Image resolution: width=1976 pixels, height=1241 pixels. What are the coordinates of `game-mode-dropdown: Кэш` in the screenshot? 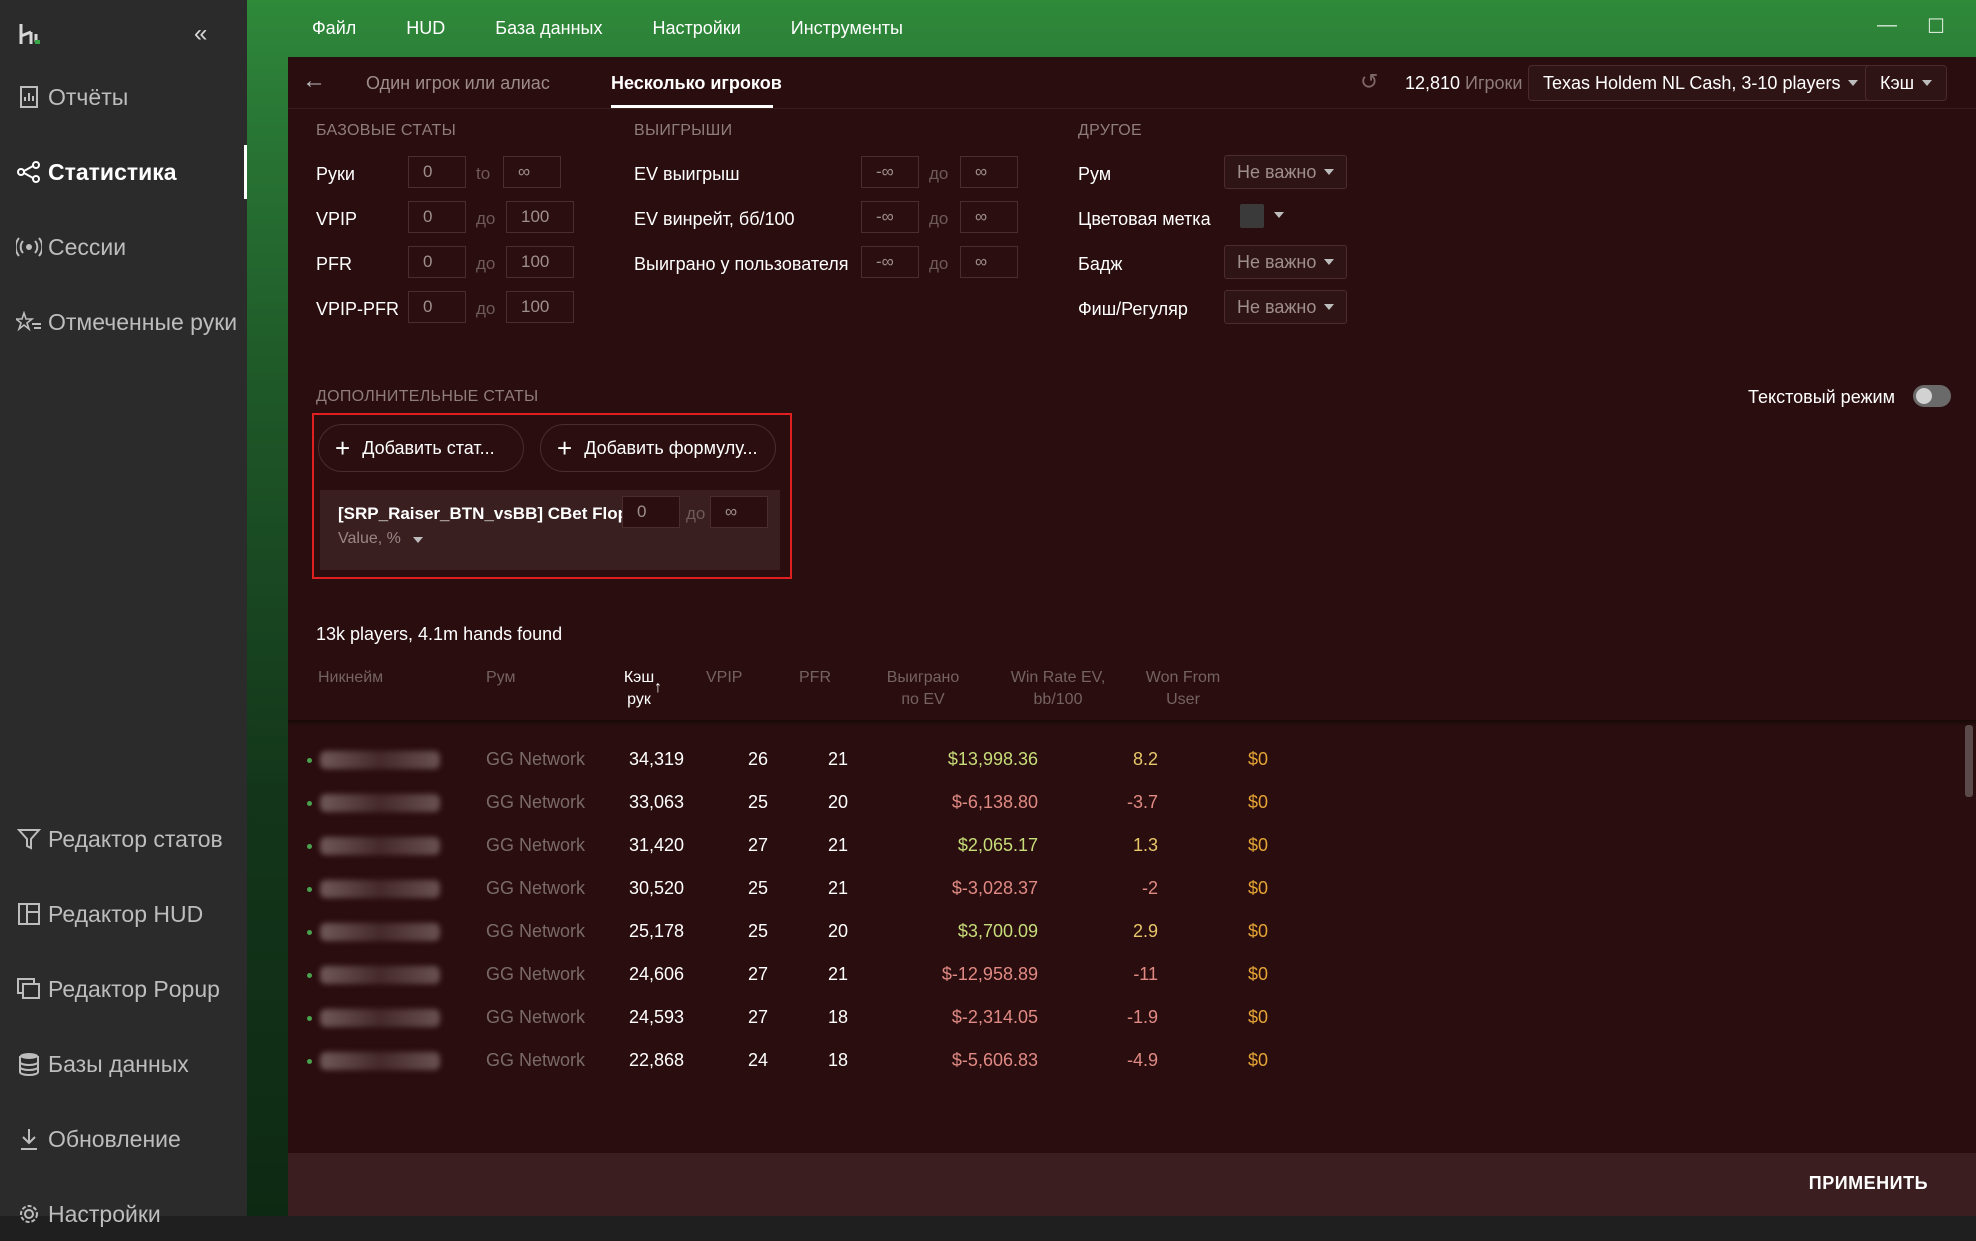 It's located at (1906, 83).